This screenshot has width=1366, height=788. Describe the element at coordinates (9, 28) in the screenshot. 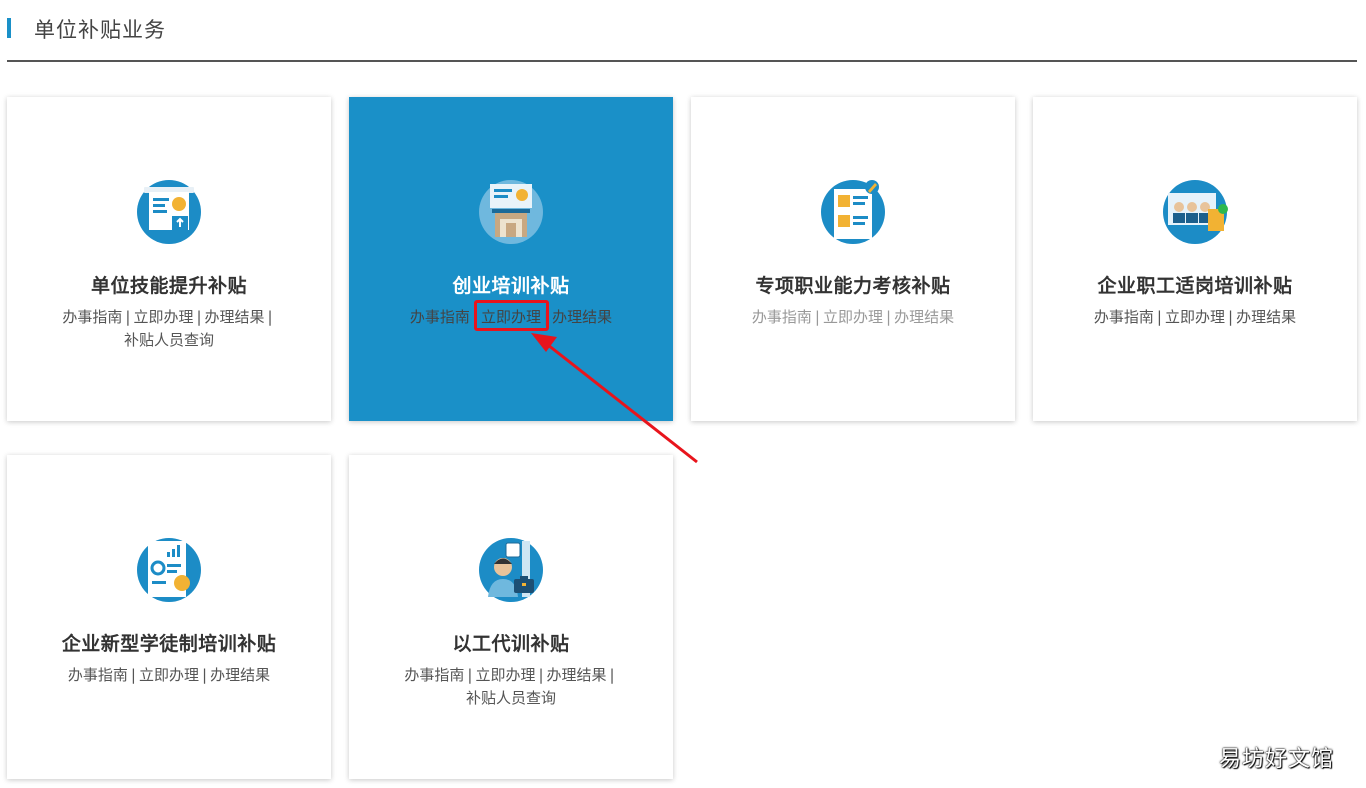

I see `section-accent-bar` at that location.